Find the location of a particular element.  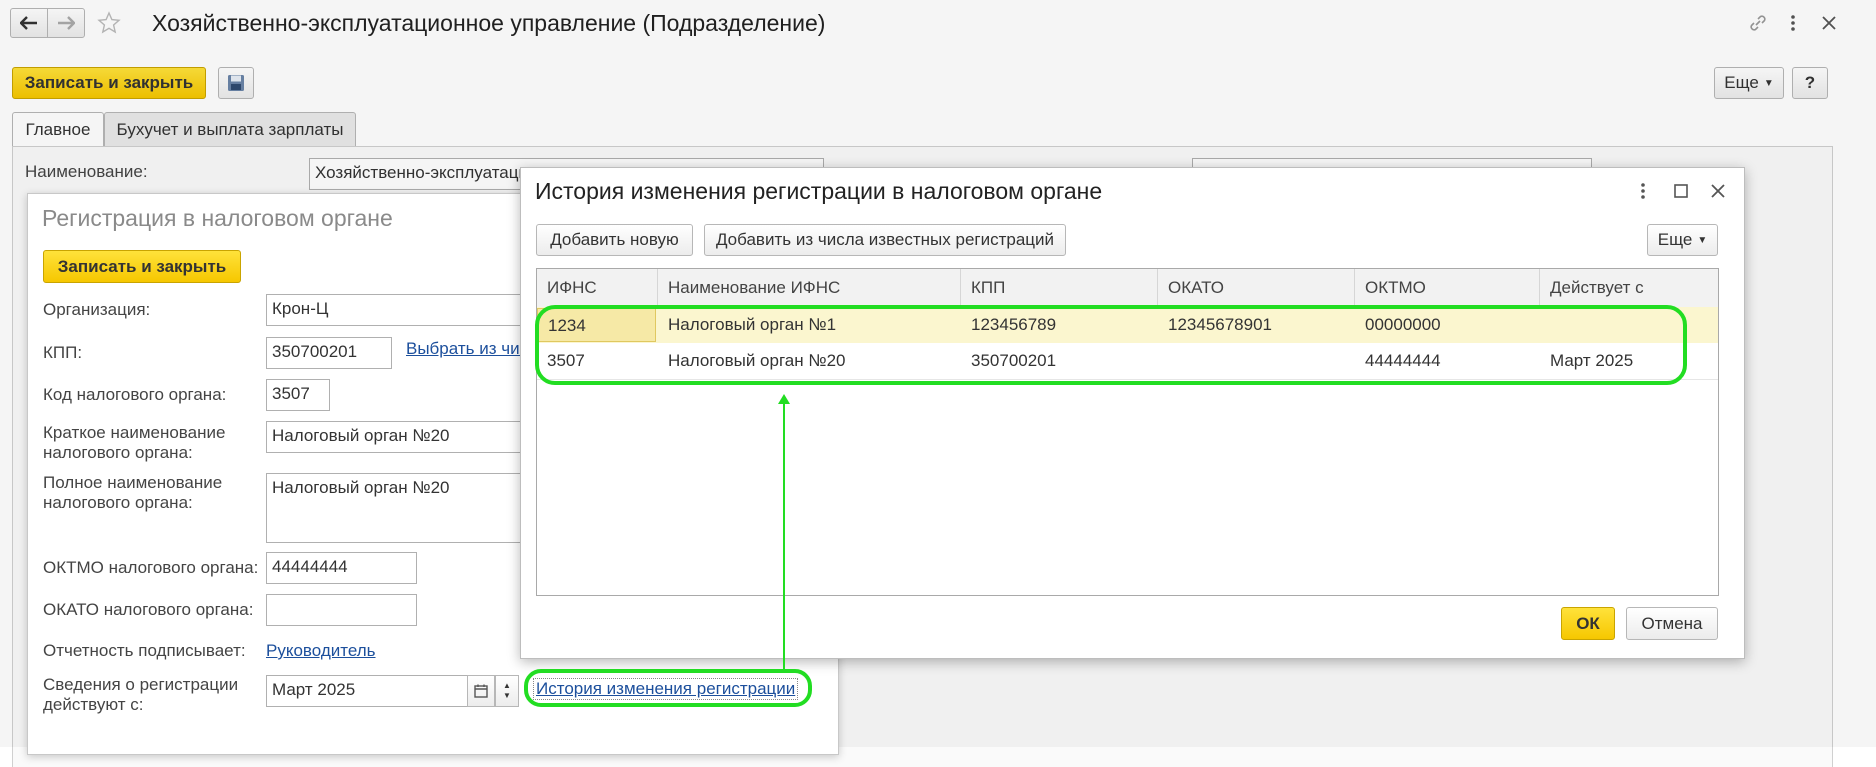

full-name-label: Полное наименование налогового органа: is located at coordinates (133, 492).